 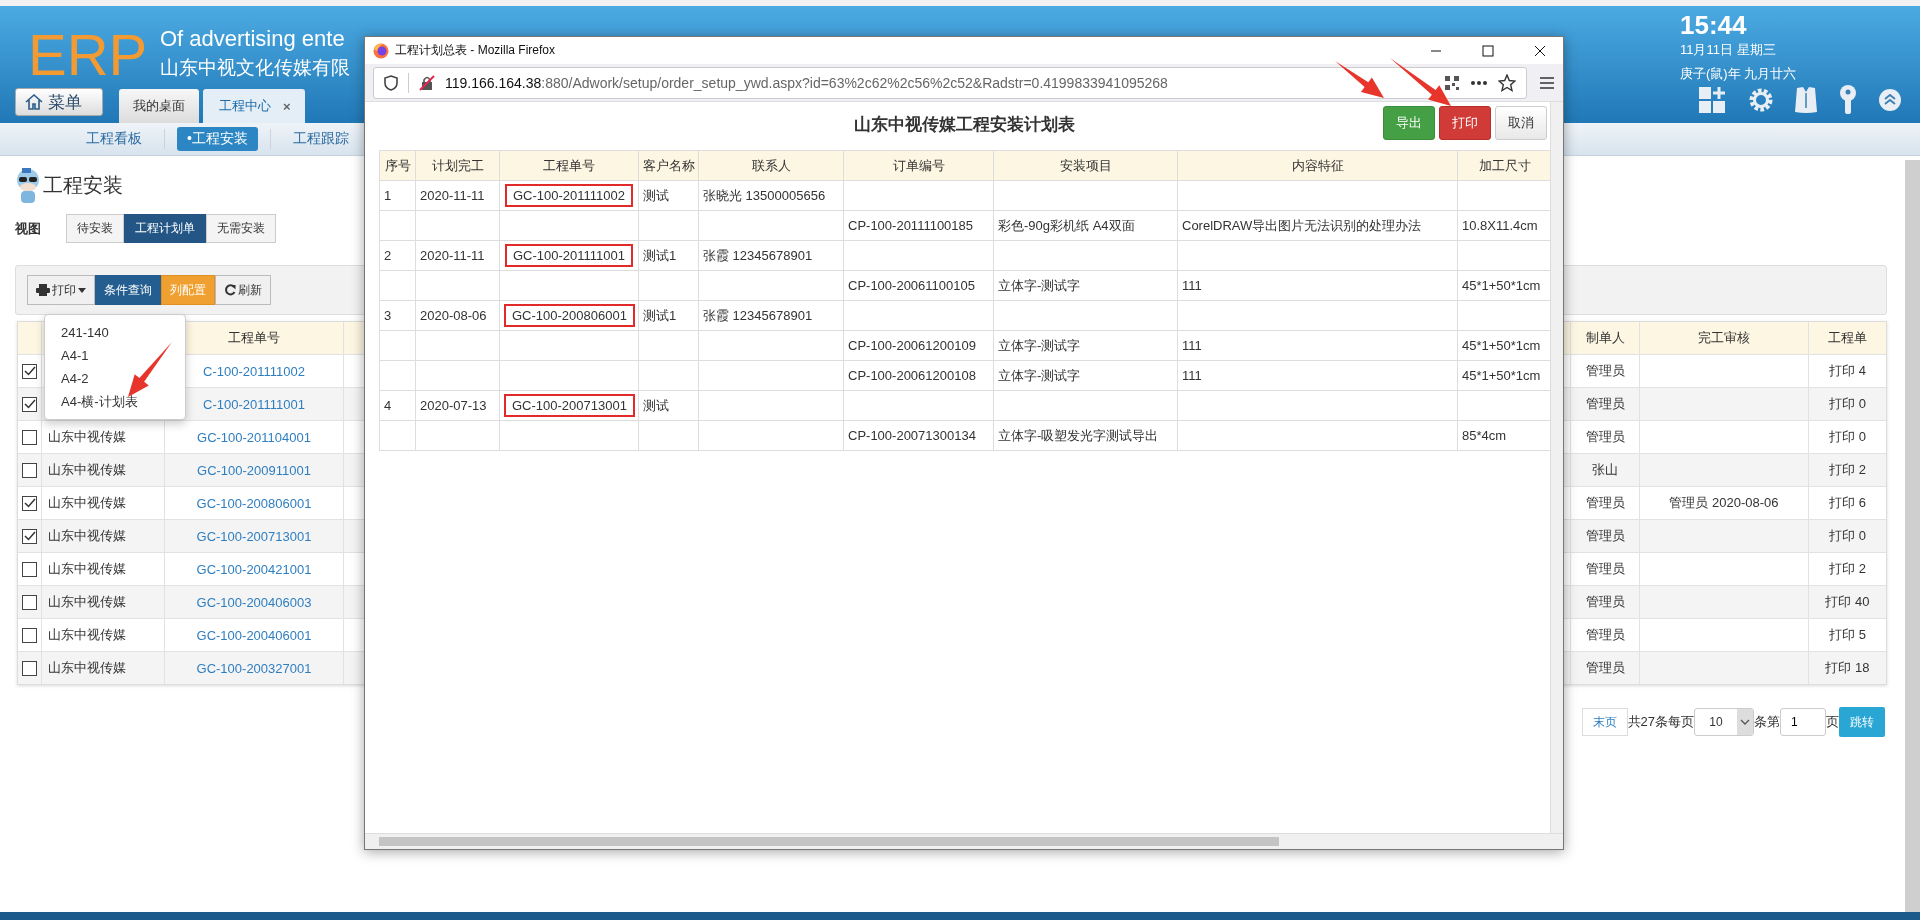 What do you see at coordinates (165, 228) in the screenshot?
I see `view-button: 工程计划单` at bounding box center [165, 228].